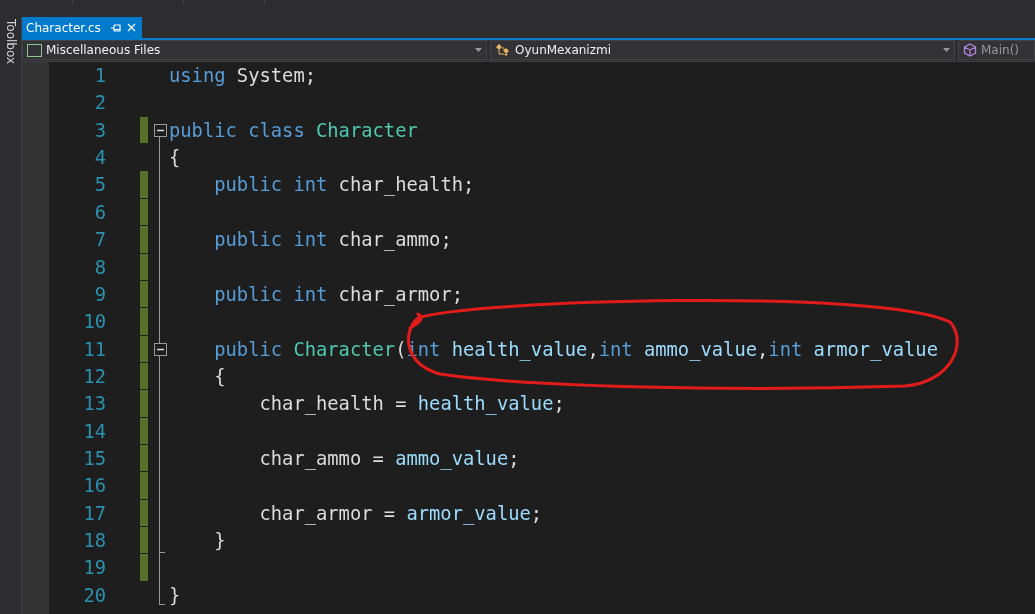 The width and height of the screenshot is (1035, 614). What do you see at coordinates (94, 431) in the screenshot?
I see `line-number: 14` at bounding box center [94, 431].